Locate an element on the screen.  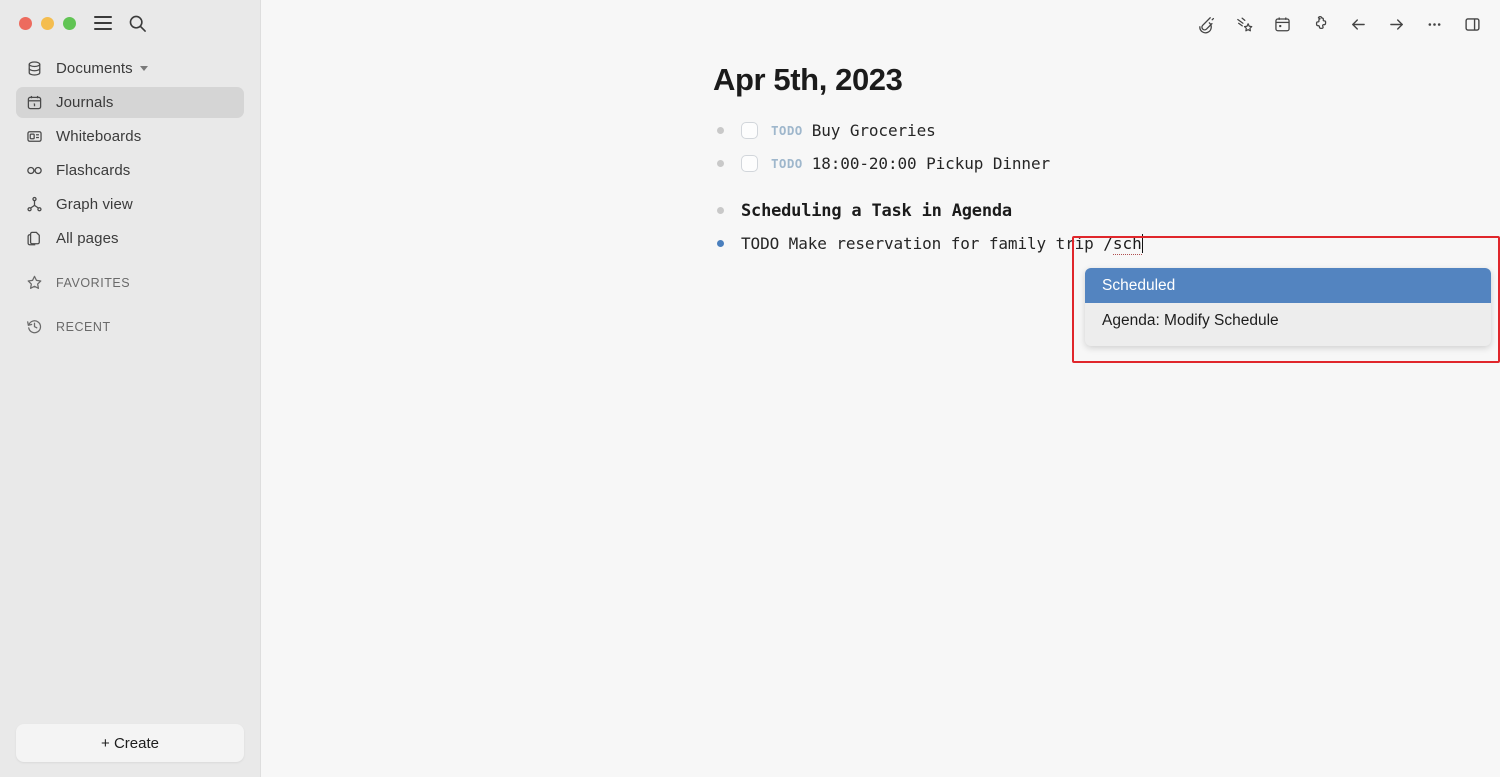
sidebar-item-graph-view: Graph view is located at coordinates (130, 204).